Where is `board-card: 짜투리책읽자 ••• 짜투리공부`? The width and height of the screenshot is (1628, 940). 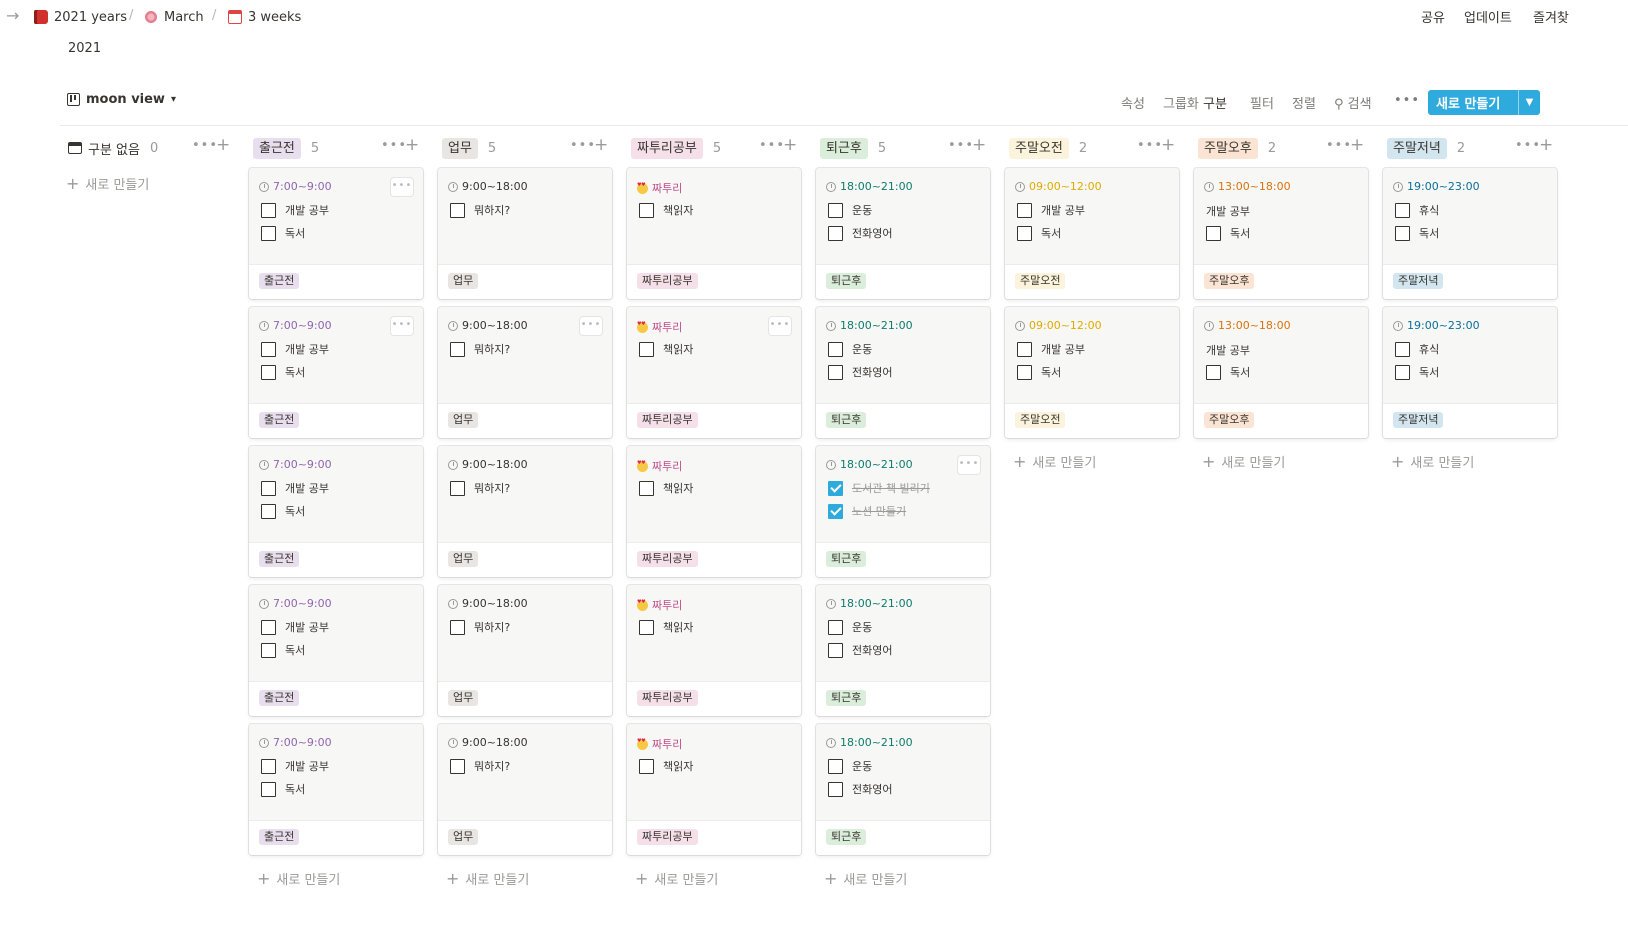
board-card: 짜투리책읽자 ••• 짜투리공부 is located at coordinates (714, 372).